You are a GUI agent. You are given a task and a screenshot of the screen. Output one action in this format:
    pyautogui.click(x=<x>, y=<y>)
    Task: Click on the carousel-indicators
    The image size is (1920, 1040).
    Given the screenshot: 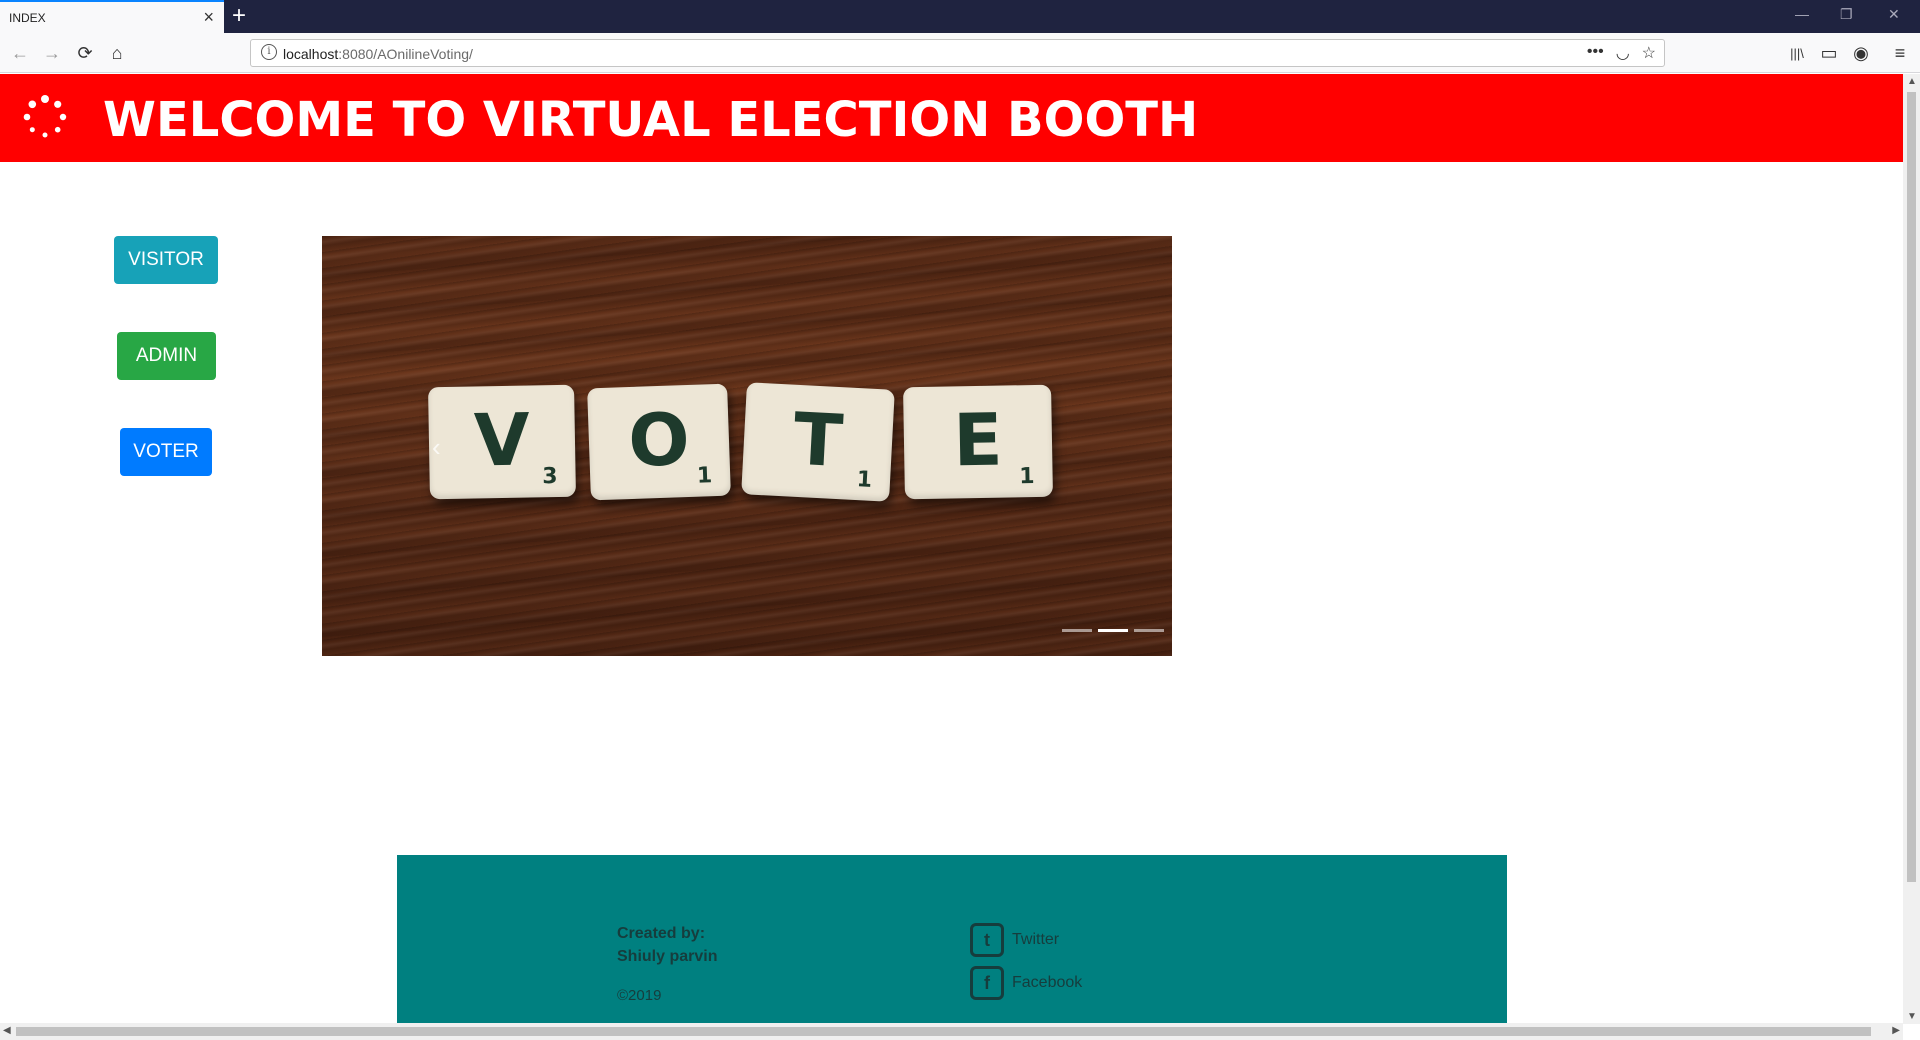 What is the action you would take?
    pyautogui.click(x=1113, y=630)
    